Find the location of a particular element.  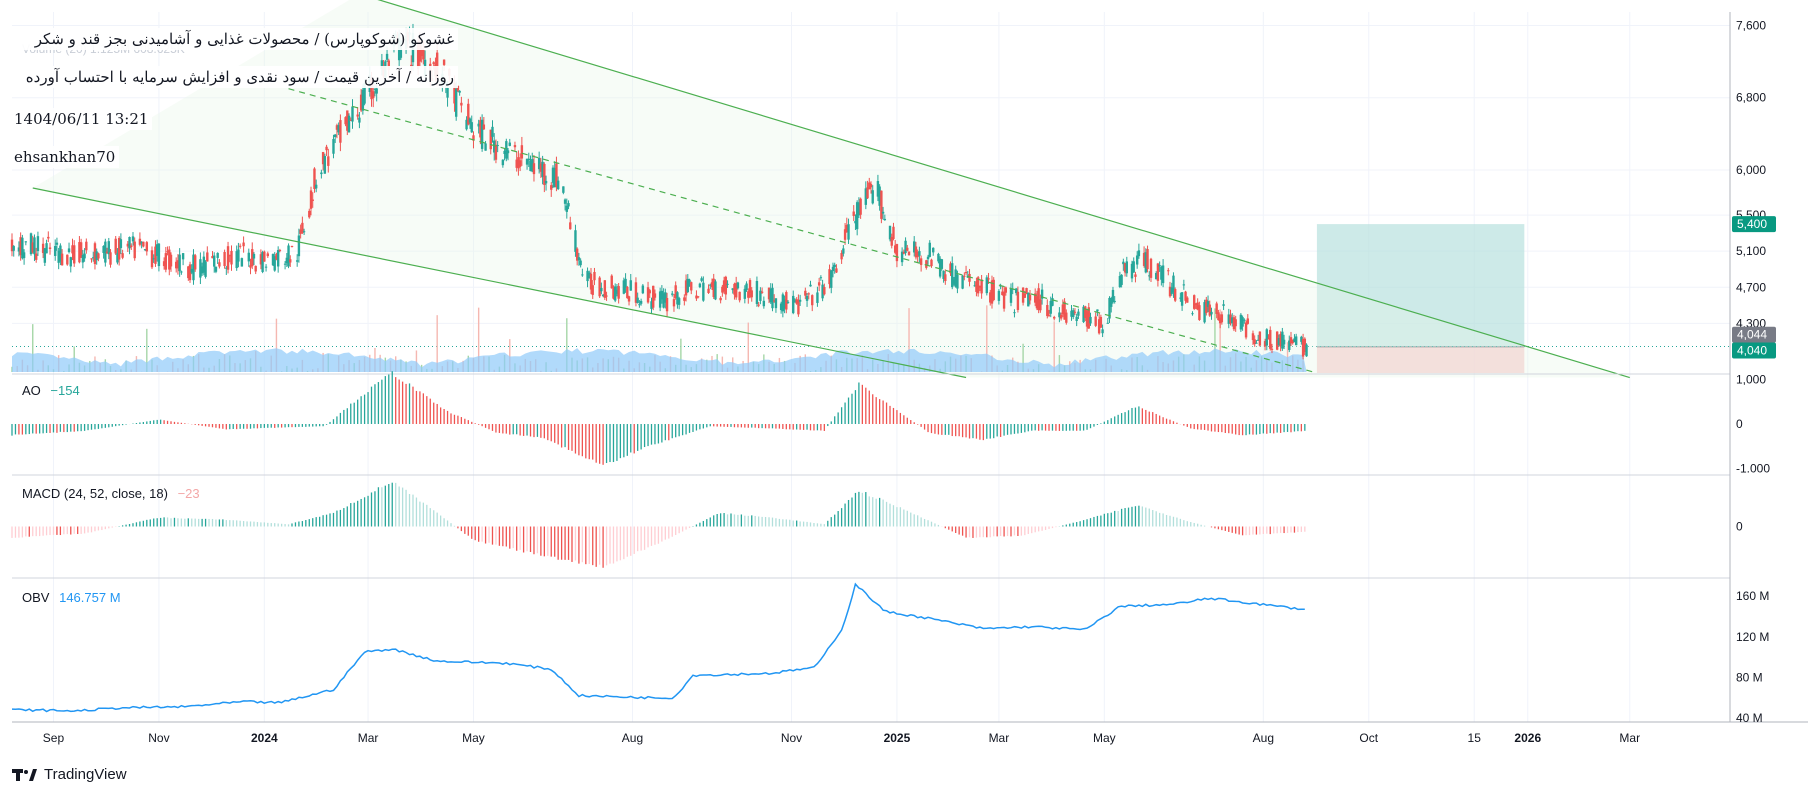

snapshot-datetime: 1404/06/11 13:21 is located at coordinates (81, 119).